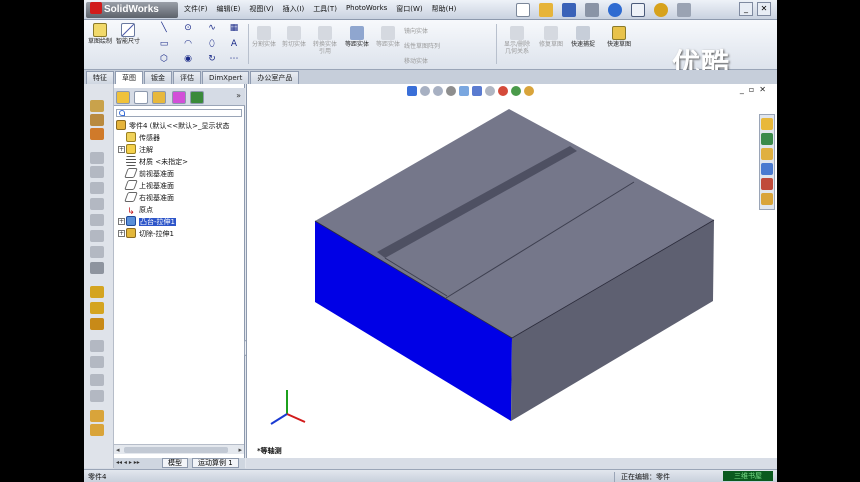 Image resolution: width=860 pixels, height=482 pixels. What do you see at coordinates (139, 210) in the screenshot?
I see `tree-item-origin: ↳ 原点` at bounding box center [139, 210].